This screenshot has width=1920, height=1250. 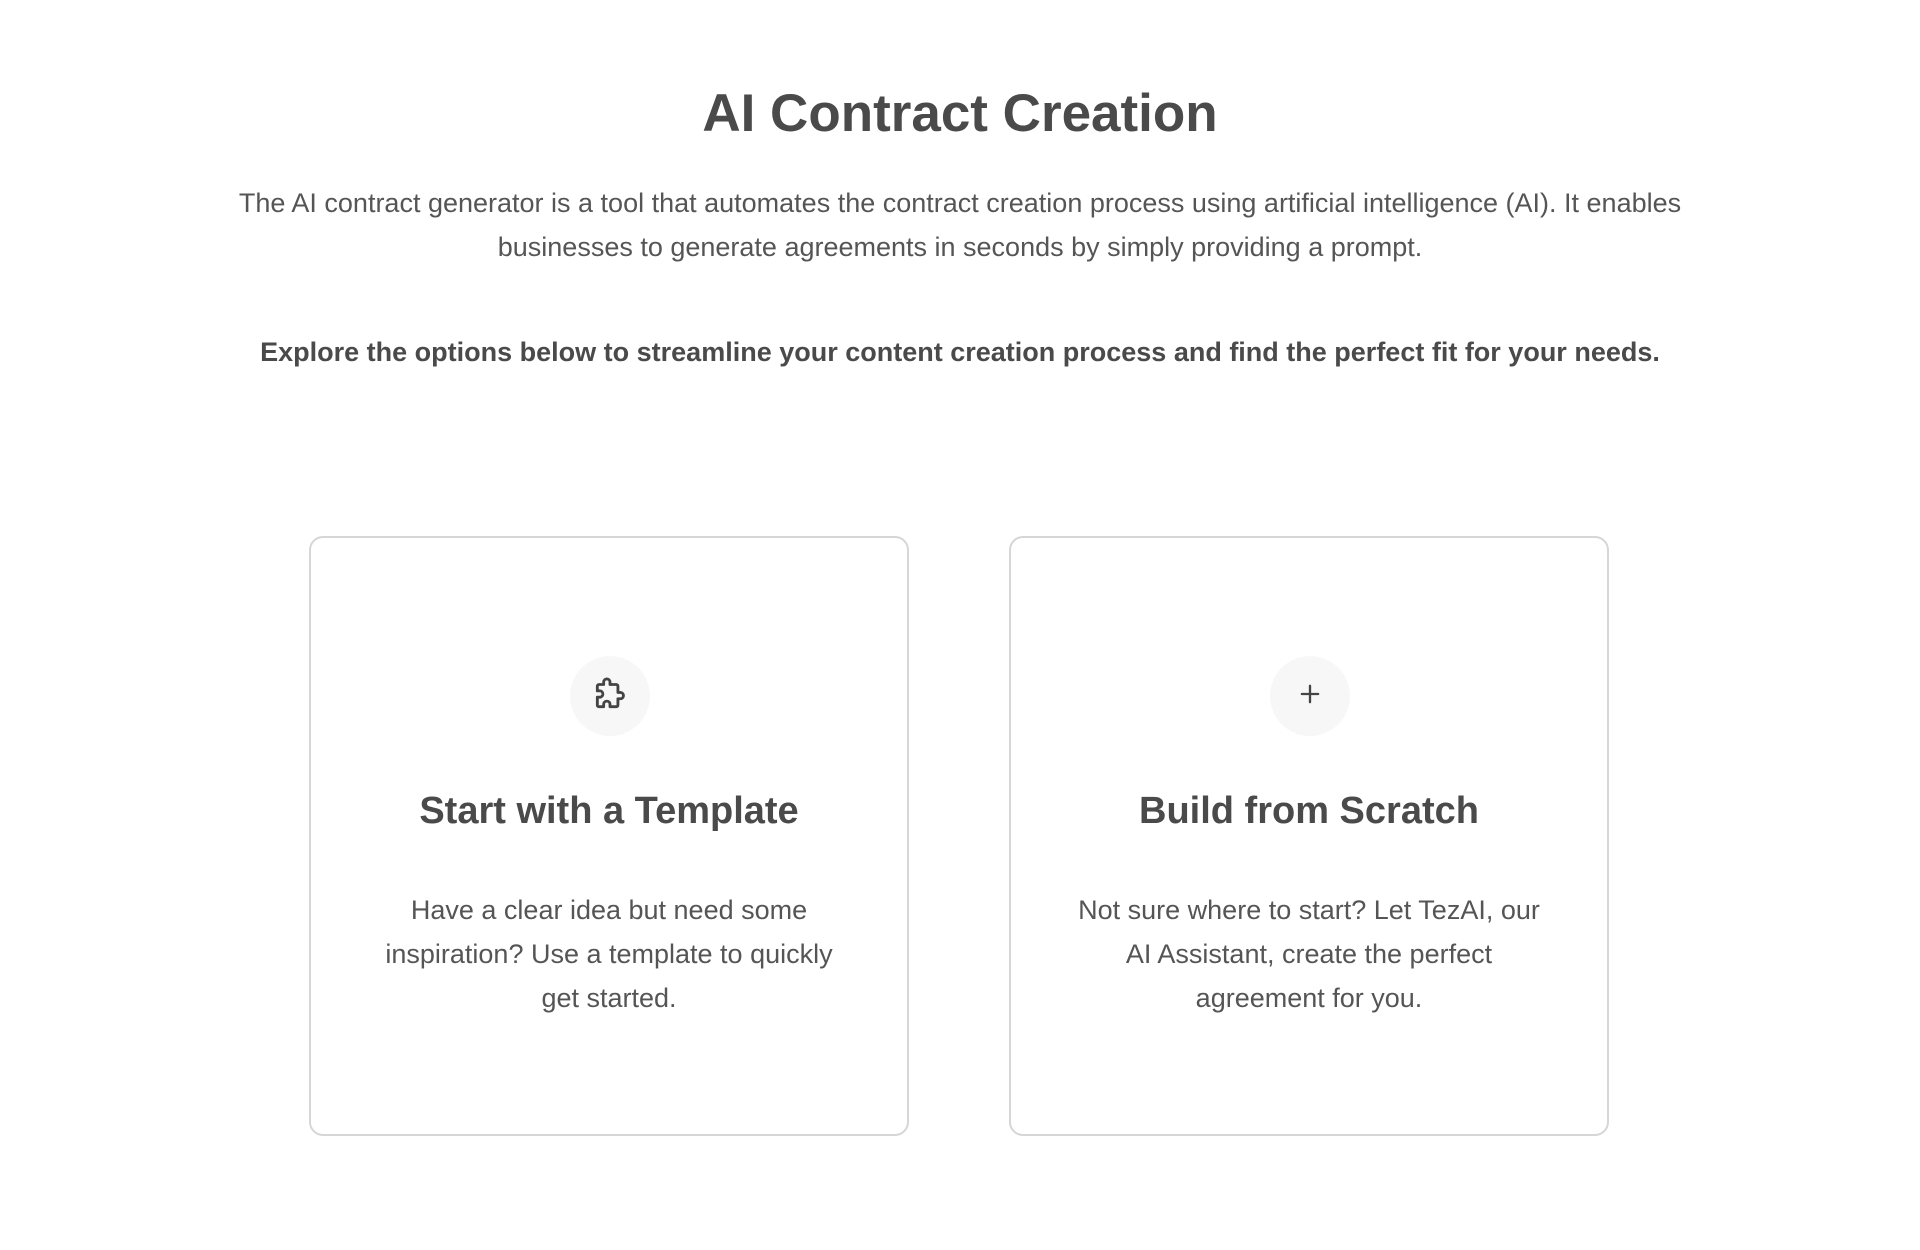 I want to click on plus-icon, so click(x=1310, y=696).